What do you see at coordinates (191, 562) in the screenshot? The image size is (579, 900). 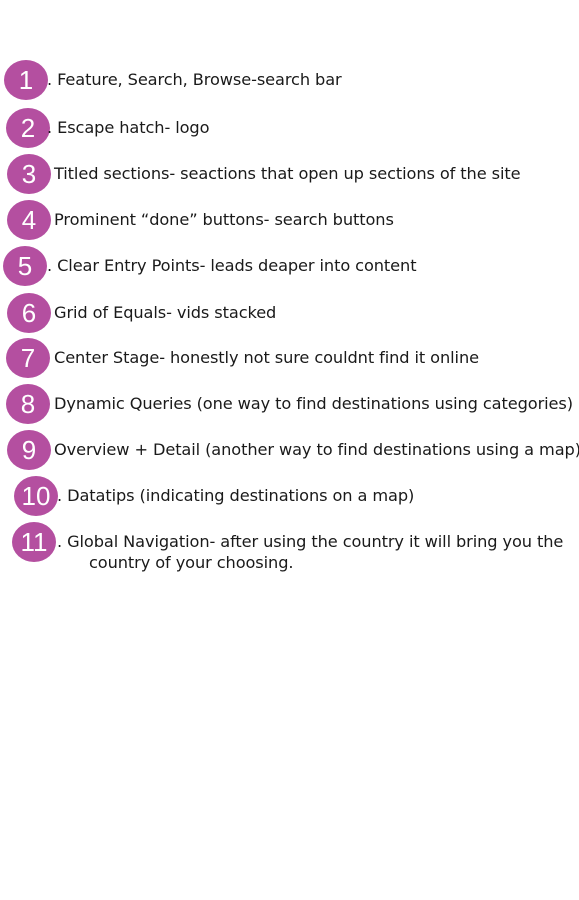 I see `item-text-line-2: country of your choosing.` at bounding box center [191, 562].